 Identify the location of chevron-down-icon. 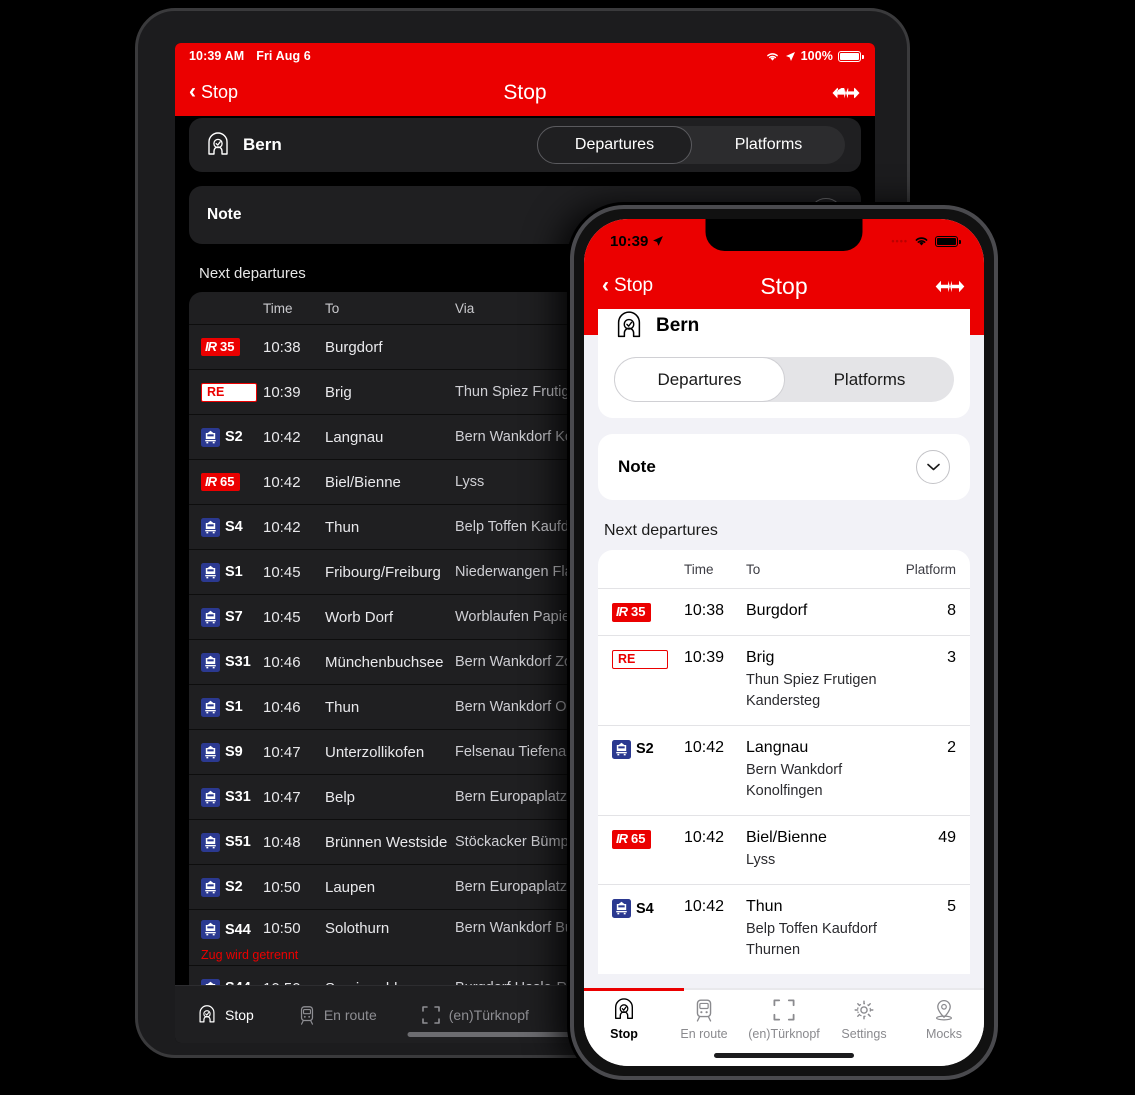
(933, 467).